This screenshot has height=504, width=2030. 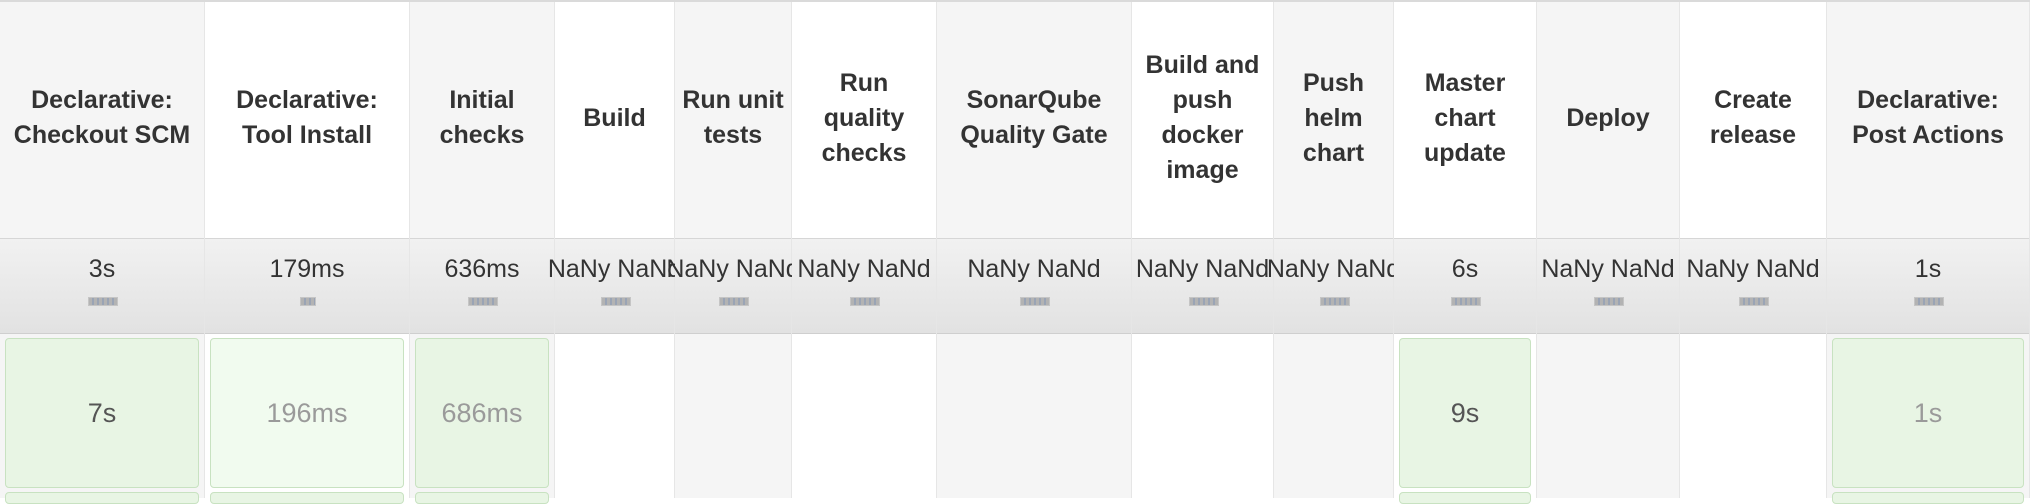 I want to click on stage-header: Create release, so click(x=1753, y=118).